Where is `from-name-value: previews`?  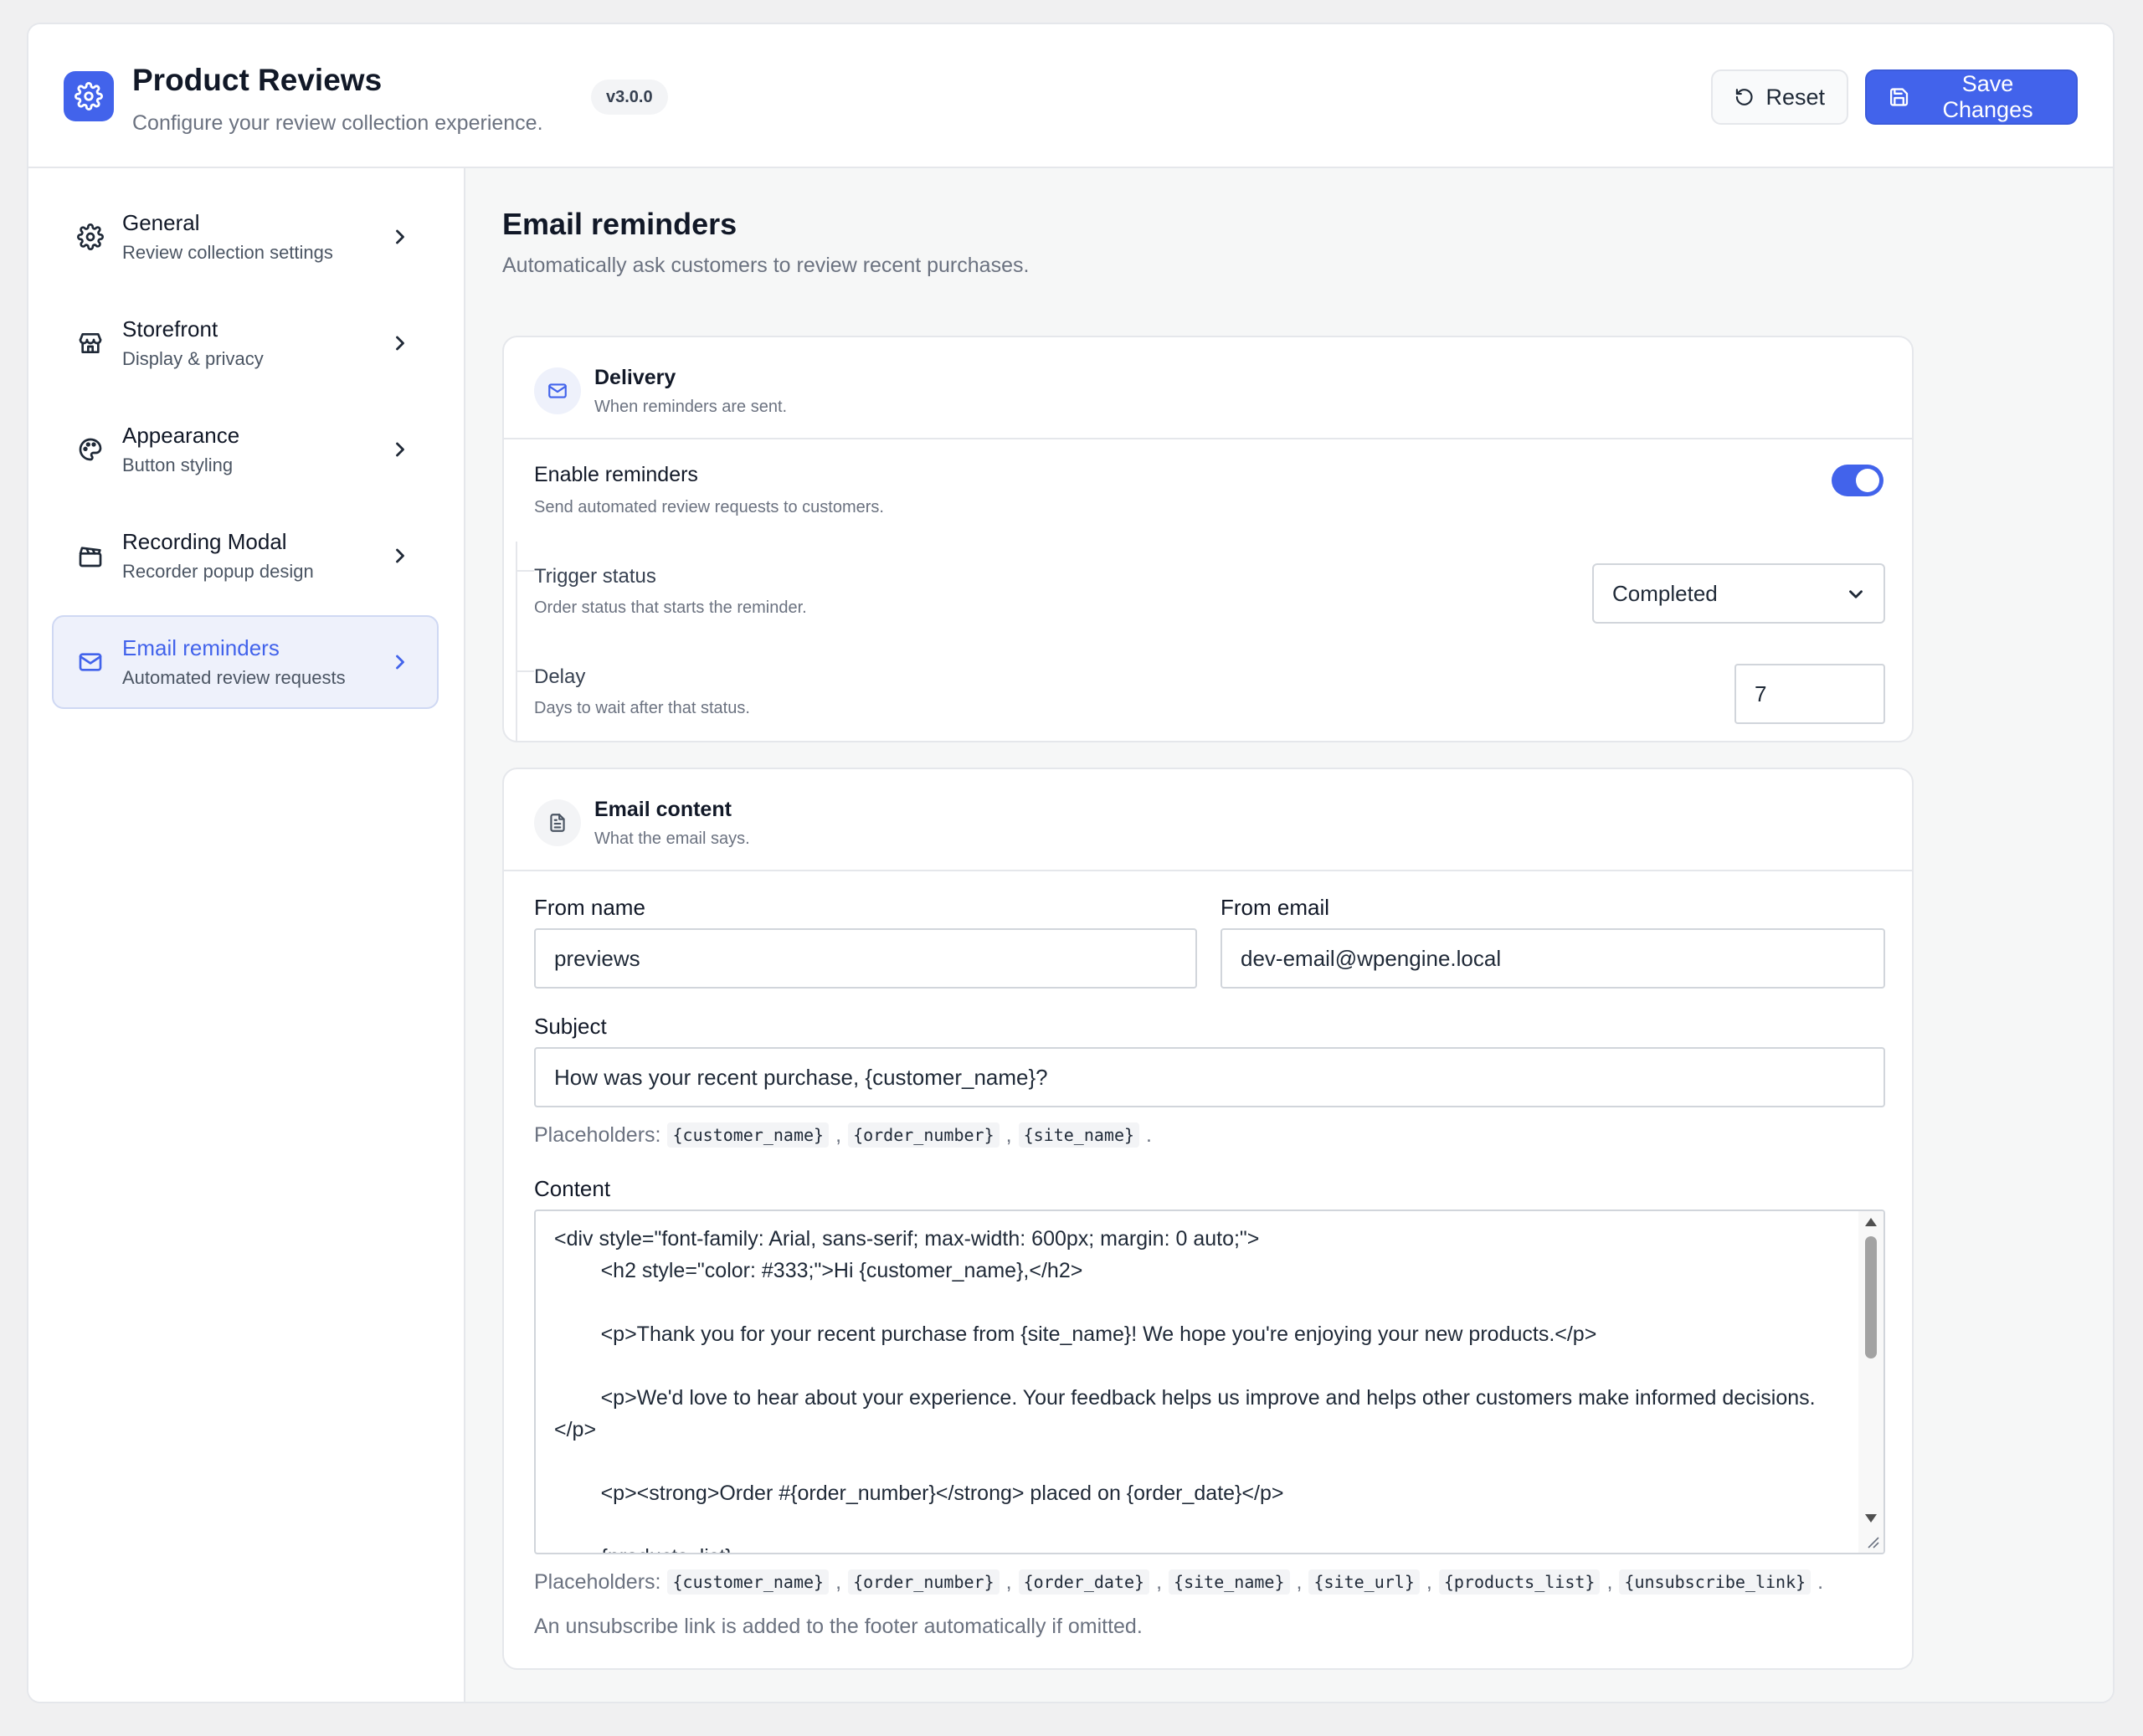
from-name-value: previews is located at coordinates (597, 958).